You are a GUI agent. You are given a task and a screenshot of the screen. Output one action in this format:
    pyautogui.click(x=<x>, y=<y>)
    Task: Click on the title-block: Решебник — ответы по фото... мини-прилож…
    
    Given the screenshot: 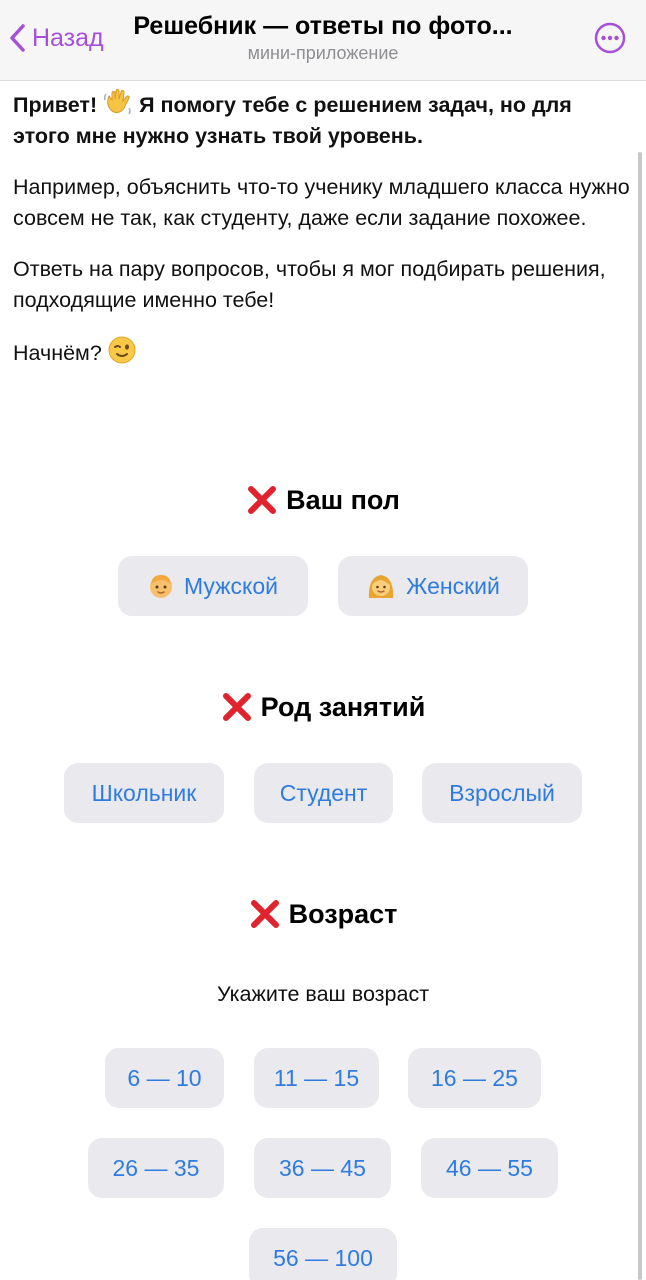 What is the action you would take?
    pyautogui.click(x=323, y=37)
    